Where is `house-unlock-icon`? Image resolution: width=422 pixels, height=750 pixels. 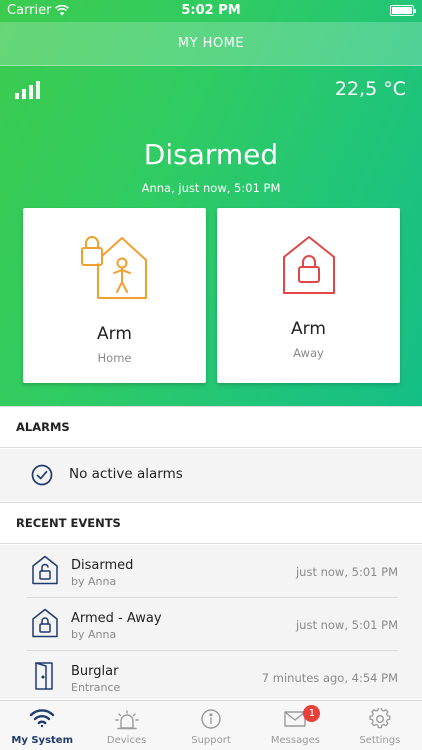
house-unlock-icon is located at coordinates (45, 570).